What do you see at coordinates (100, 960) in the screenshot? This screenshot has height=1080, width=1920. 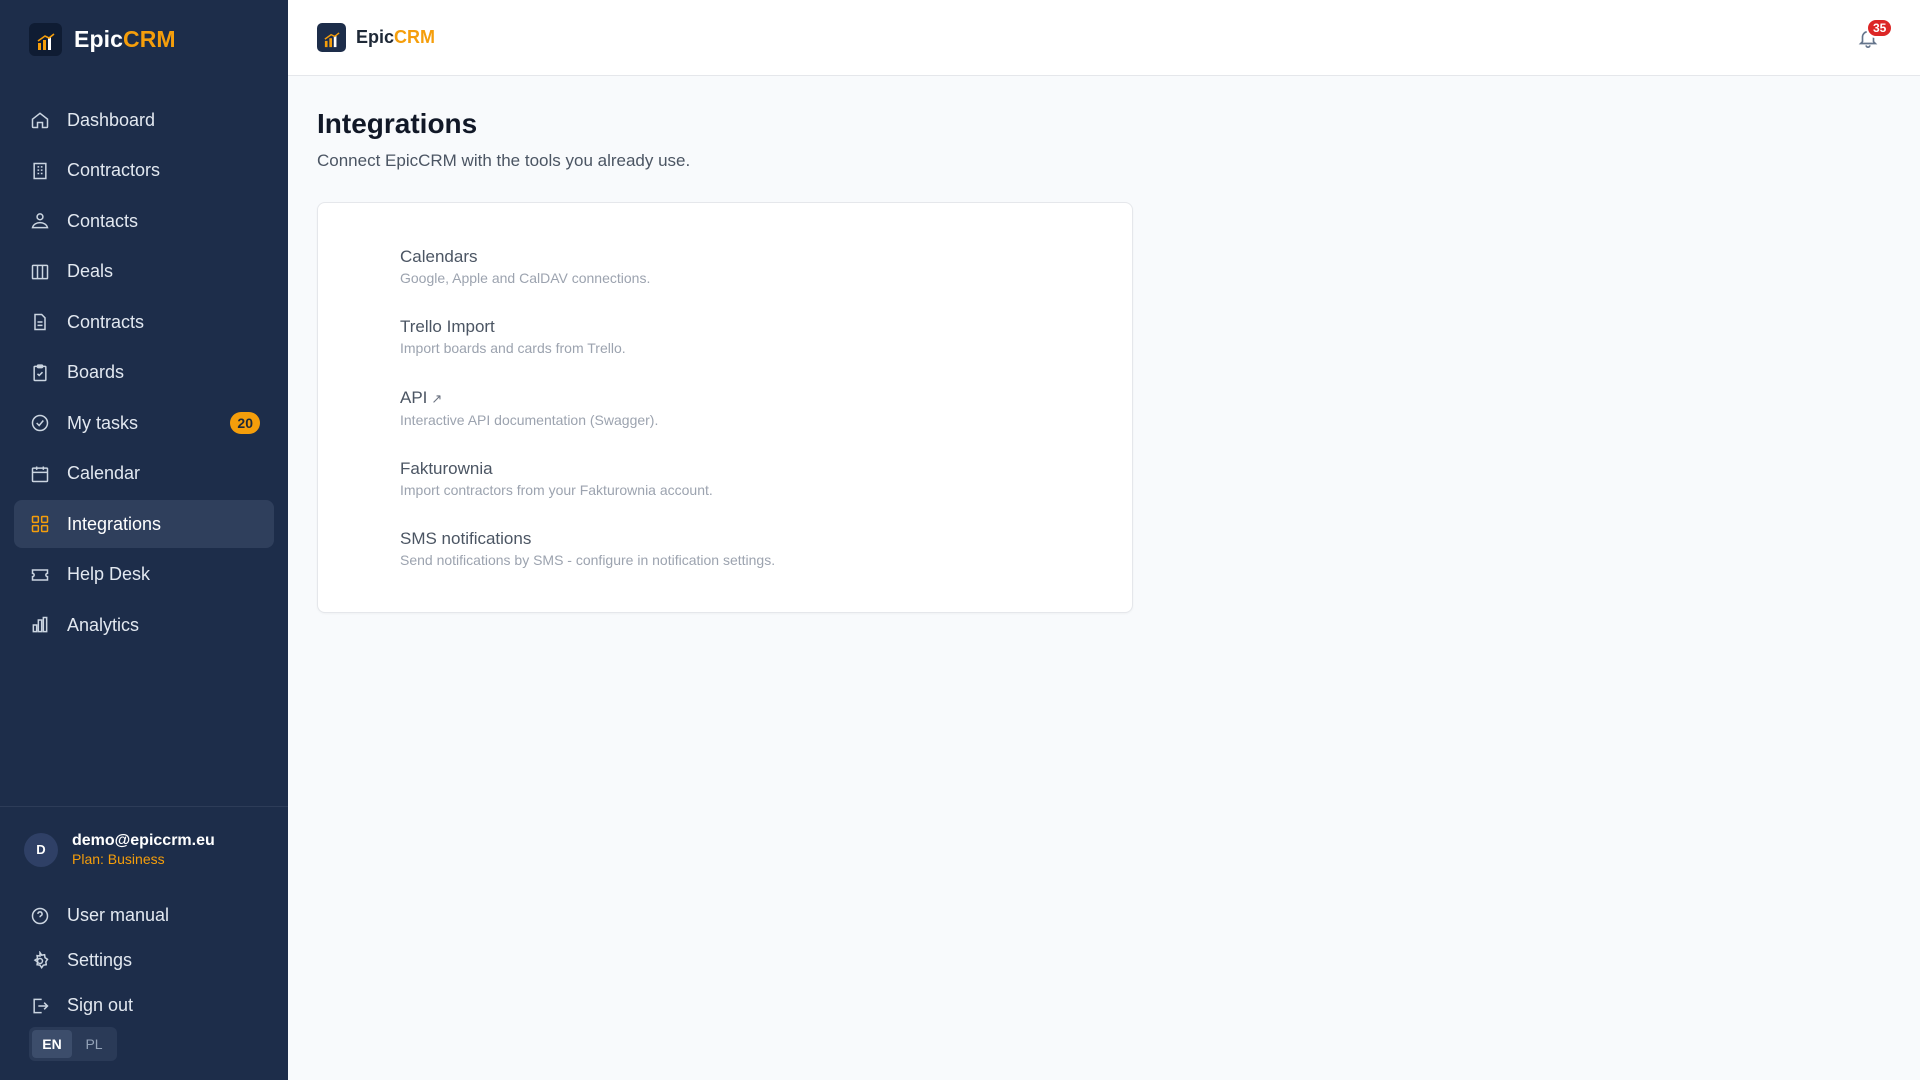 I see `sidebar-item-label: Settings` at bounding box center [100, 960].